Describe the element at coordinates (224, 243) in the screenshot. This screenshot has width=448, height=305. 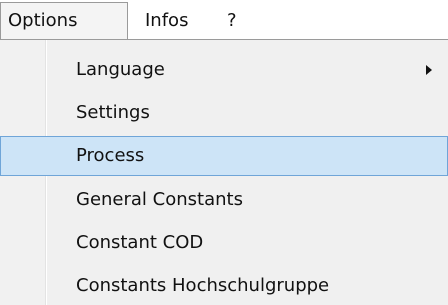
I see `menu-item-constant-cod: Constant COD` at that location.